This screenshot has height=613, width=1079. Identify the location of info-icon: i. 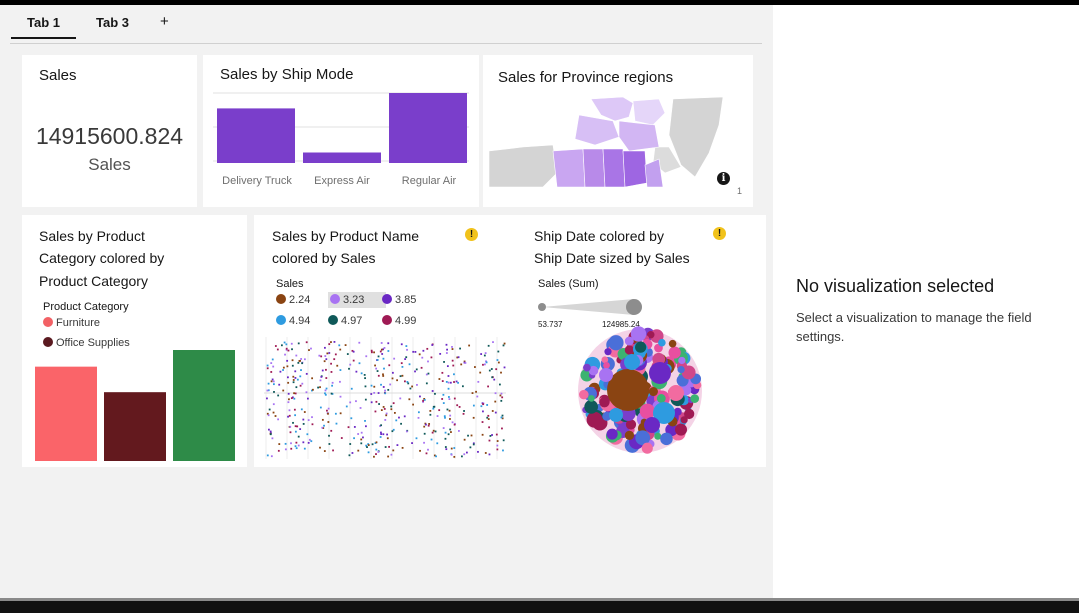
(723, 178).